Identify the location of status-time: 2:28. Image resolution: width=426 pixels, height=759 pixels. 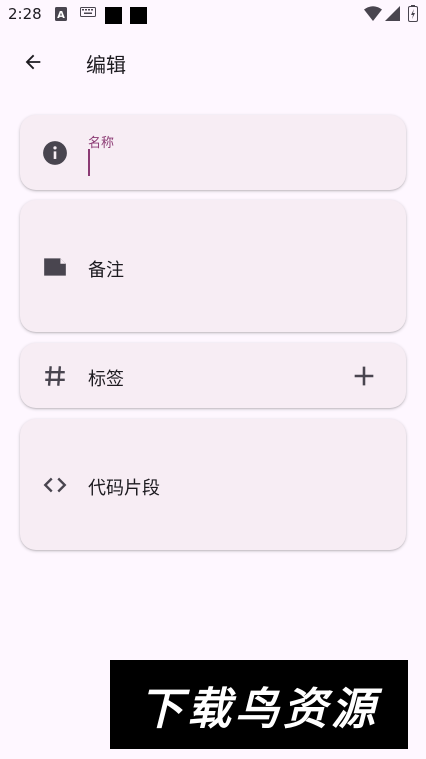
(25, 14).